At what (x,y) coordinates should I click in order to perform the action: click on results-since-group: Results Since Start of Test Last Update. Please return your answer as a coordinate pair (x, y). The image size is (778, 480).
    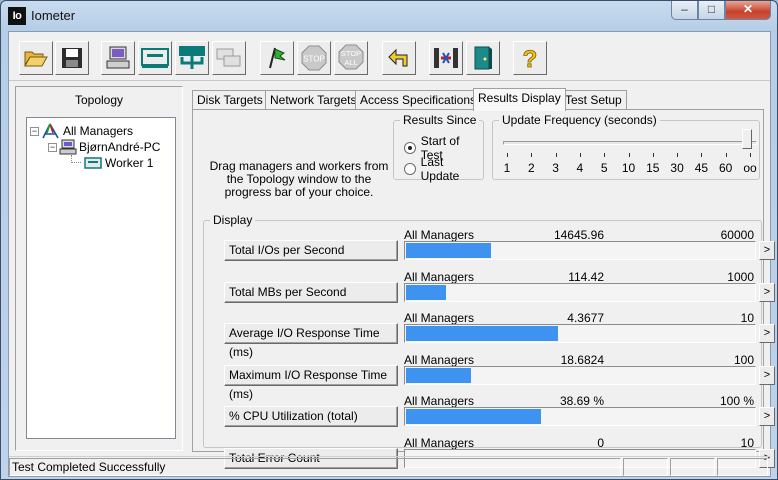
    Looking at the image, I should click on (438, 148).